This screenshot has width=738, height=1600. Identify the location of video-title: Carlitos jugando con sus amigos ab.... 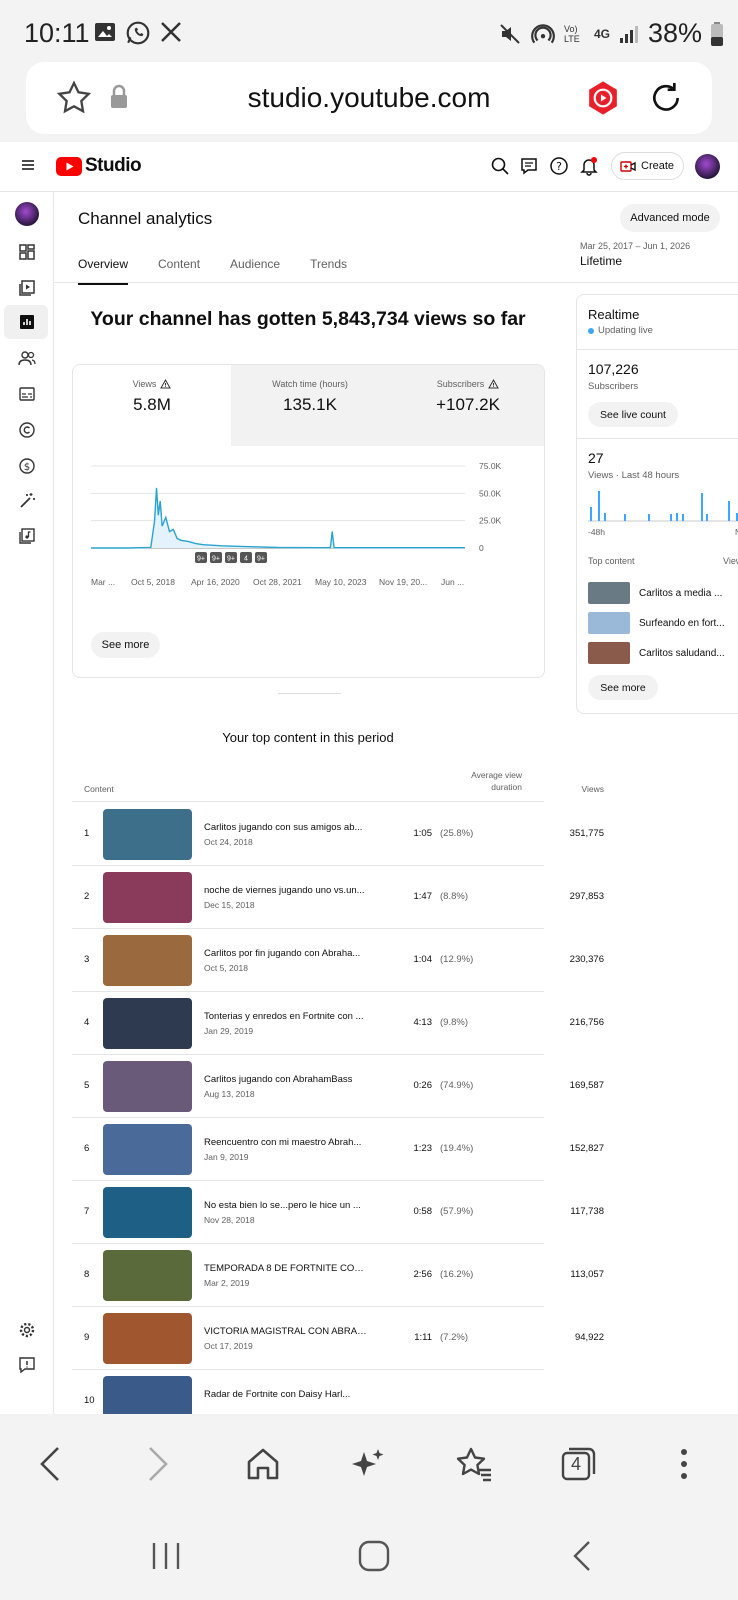
(286, 827).